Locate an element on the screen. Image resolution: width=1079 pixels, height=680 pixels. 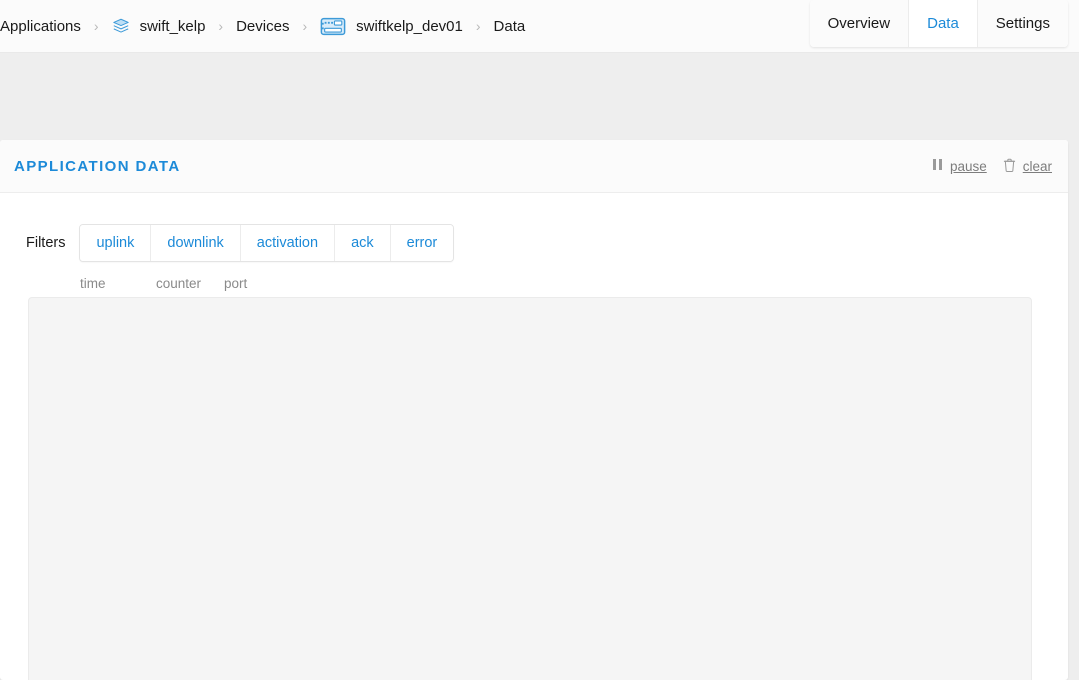
table-header-row: time counter port is located at coordinates (548, 286).